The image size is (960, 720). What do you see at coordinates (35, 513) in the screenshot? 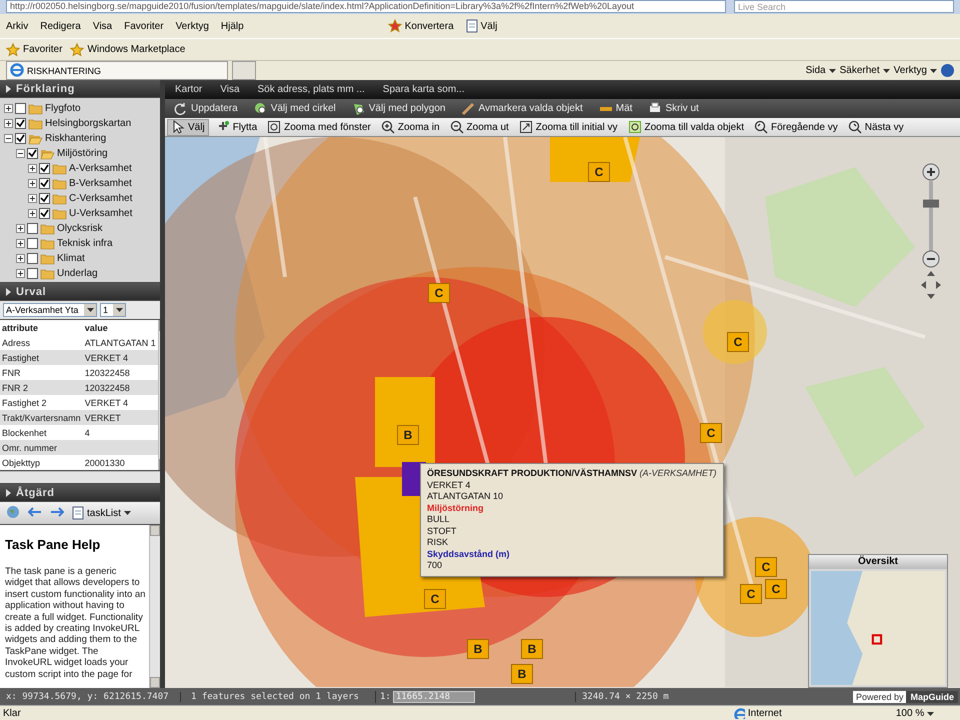
I see `back-arrow-icon` at bounding box center [35, 513].